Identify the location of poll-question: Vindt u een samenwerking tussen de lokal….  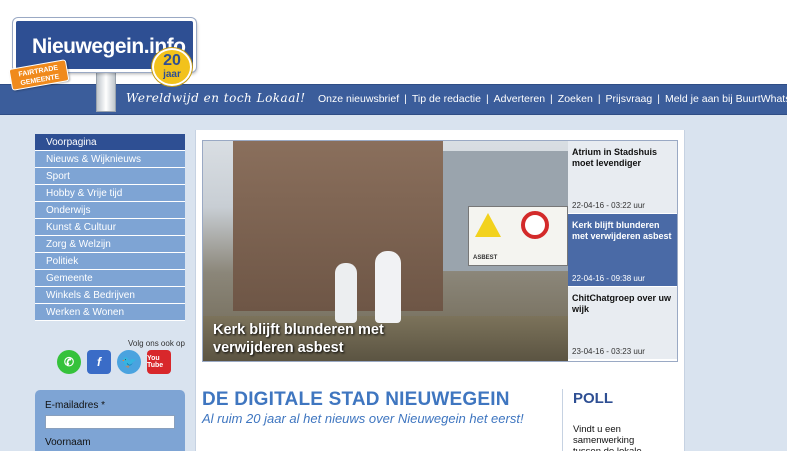
(607, 437).